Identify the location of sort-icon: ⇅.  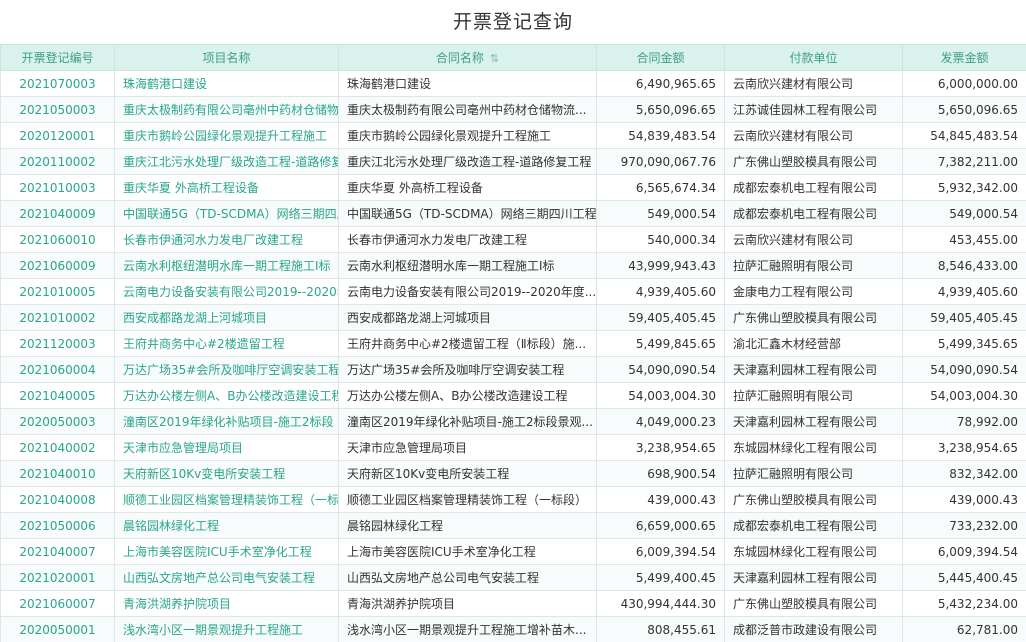
(494, 58).